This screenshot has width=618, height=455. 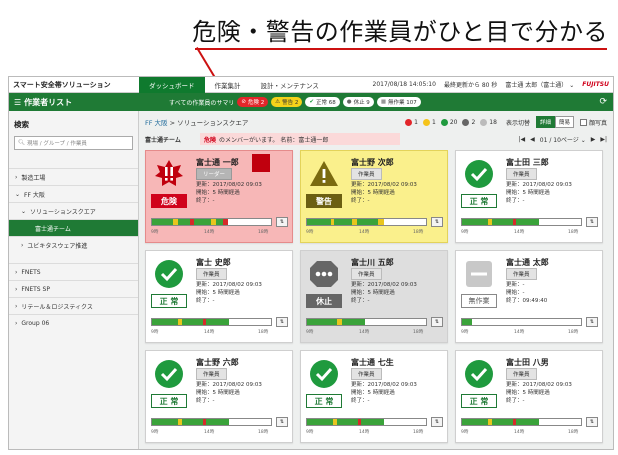 What do you see at coordinates (545, 122) in the screenshot?
I see `view-detail-button: 詳細` at bounding box center [545, 122].